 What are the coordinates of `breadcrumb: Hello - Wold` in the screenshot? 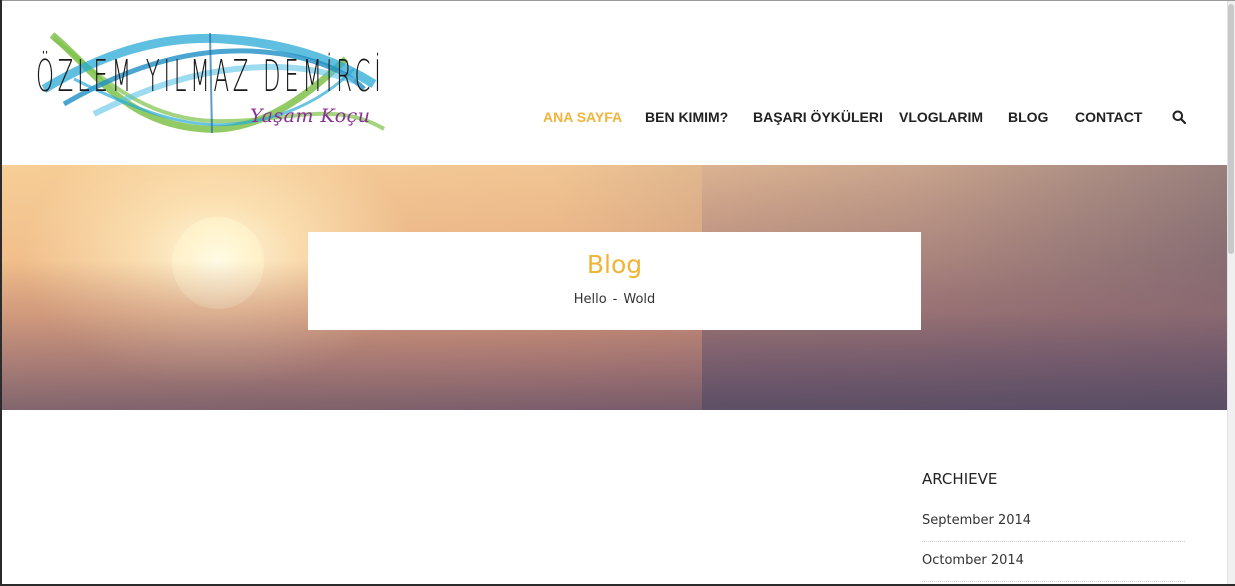 It's located at (614, 299).